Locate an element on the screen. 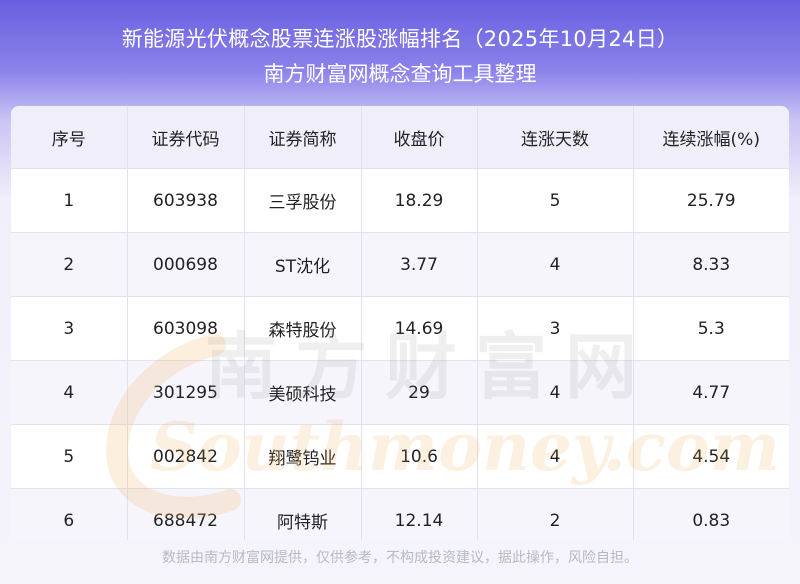 Image resolution: width=800 pixels, height=584 pixels. cell-name: 翔鹭钨业 is located at coordinates (303, 456).